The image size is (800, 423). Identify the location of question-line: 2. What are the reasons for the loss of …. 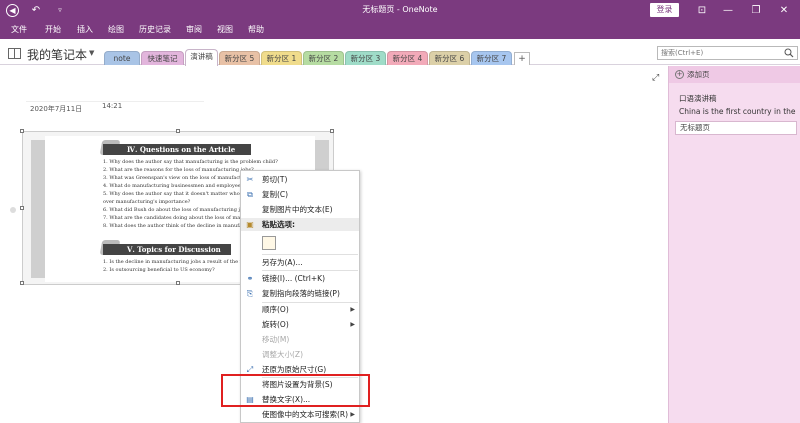
(178, 170).